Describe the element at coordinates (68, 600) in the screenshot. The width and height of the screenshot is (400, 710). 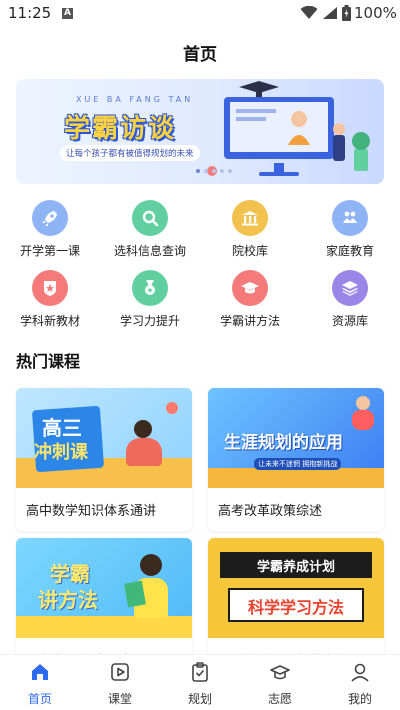
I see `course-thumb-text: 讲方法` at that location.